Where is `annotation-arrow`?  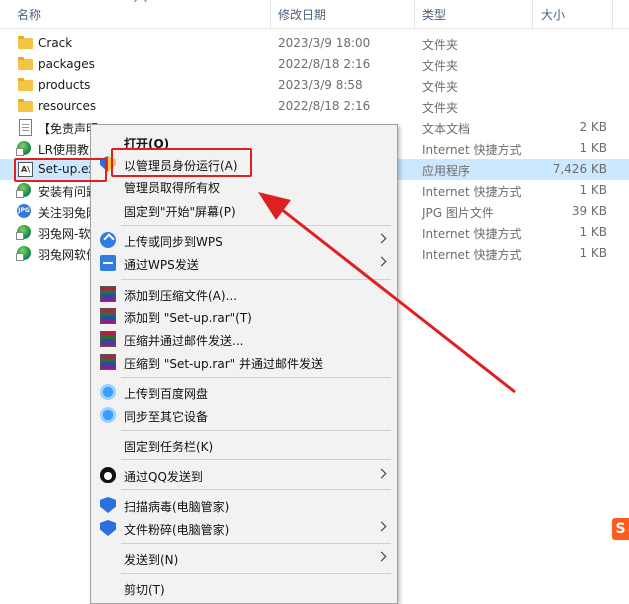 annotation-arrow is located at coordinates (387, 293).